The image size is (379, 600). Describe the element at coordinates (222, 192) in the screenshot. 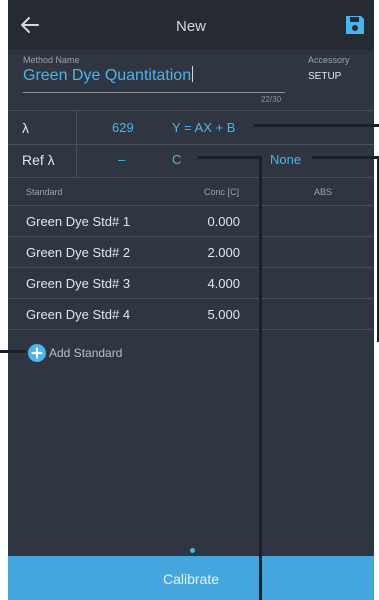

I see `conc-column-header: Conc [C]` at that location.